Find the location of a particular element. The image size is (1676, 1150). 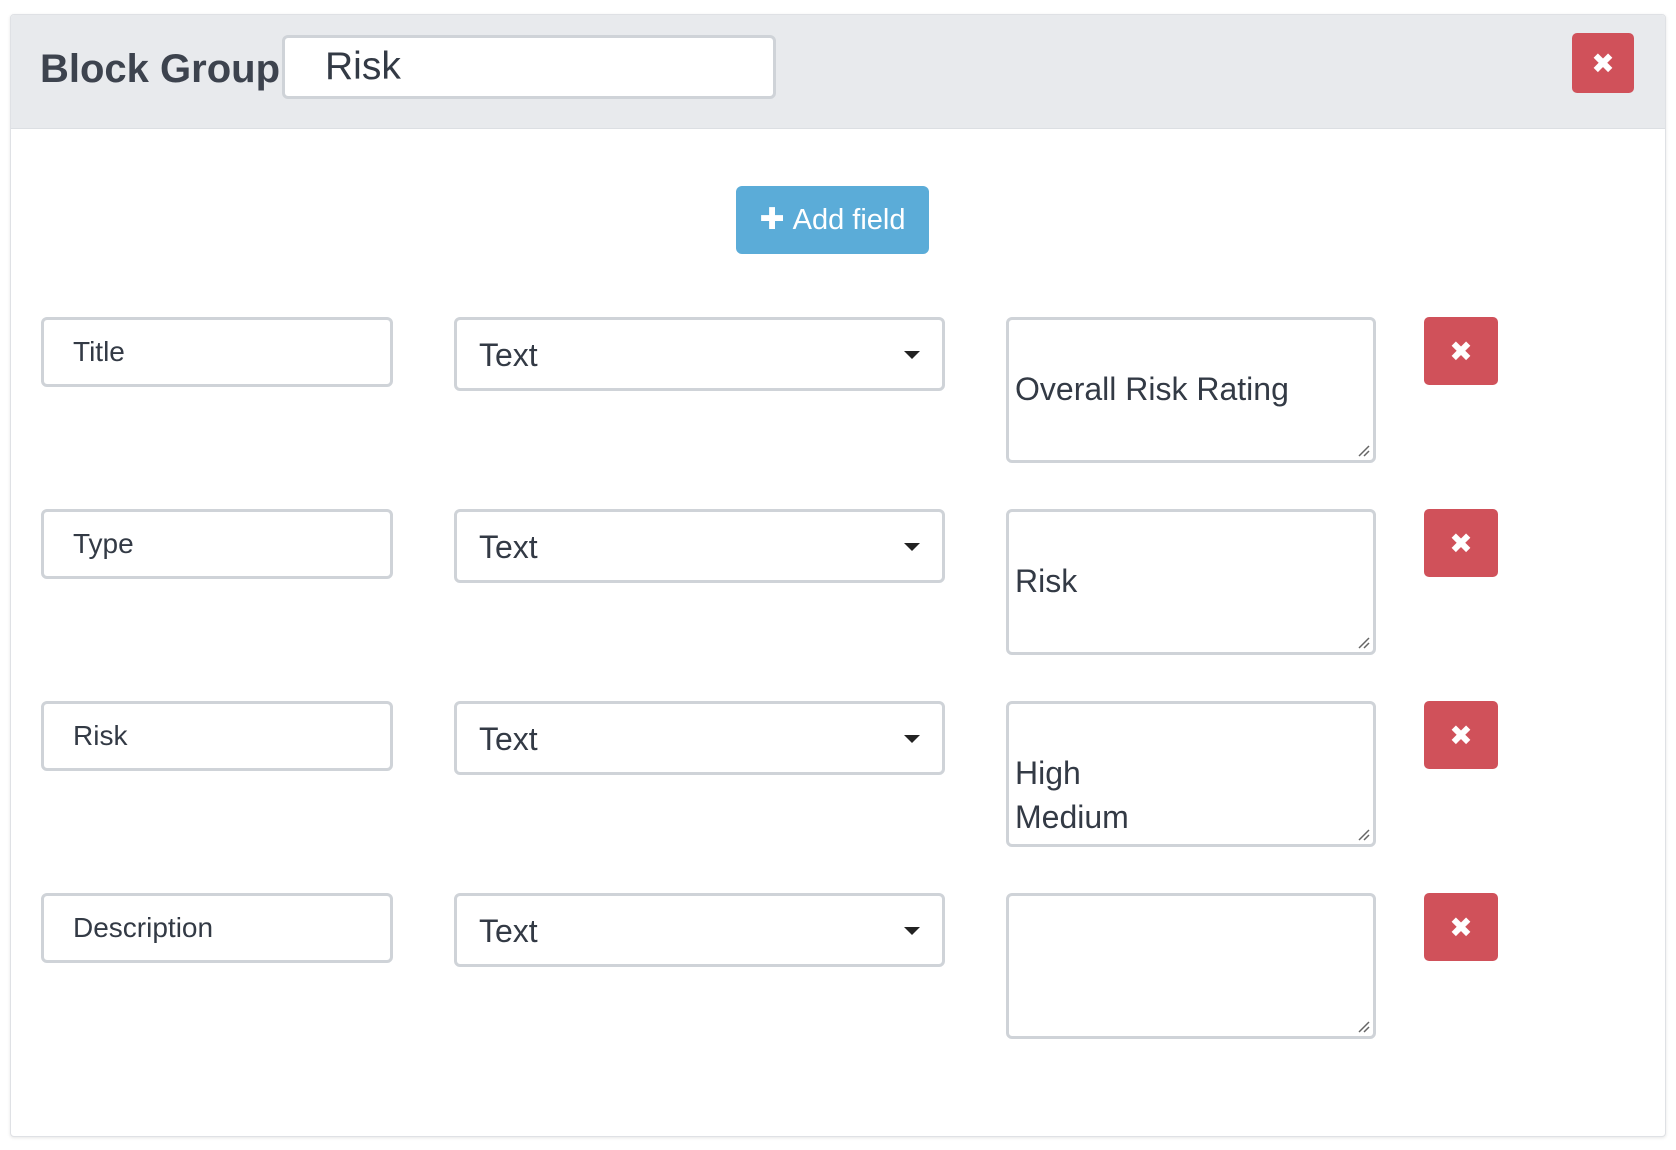

field-row: Text Overall Risk Rating ✖ is located at coordinates (838, 392).